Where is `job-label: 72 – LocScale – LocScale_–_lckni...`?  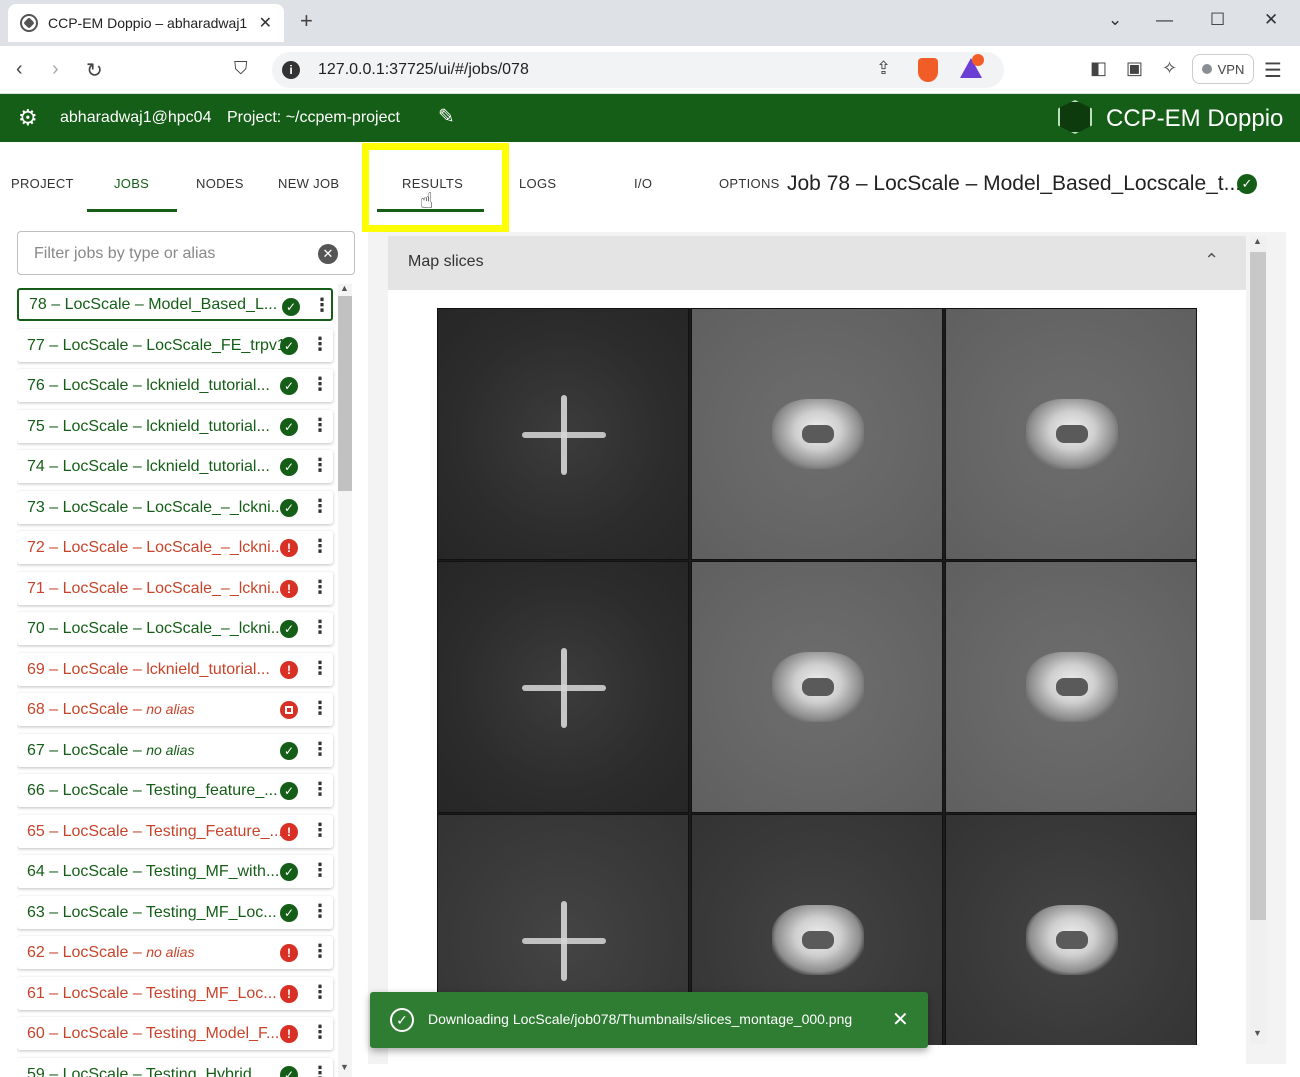 job-label: 72 – LocScale – LocScale_–_lckni... is located at coordinates (155, 547).